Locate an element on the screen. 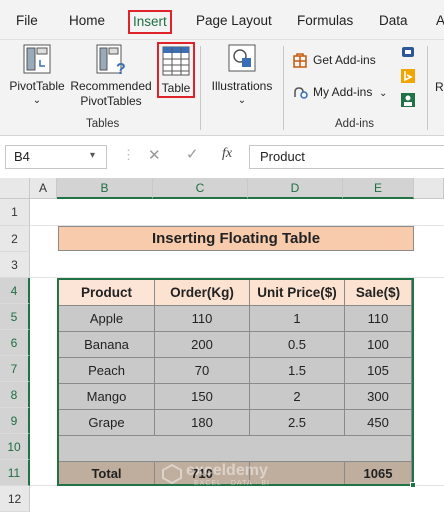 The height and width of the screenshot is (512, 444). row-header-6: 6 is located at coordinates (15, 343).